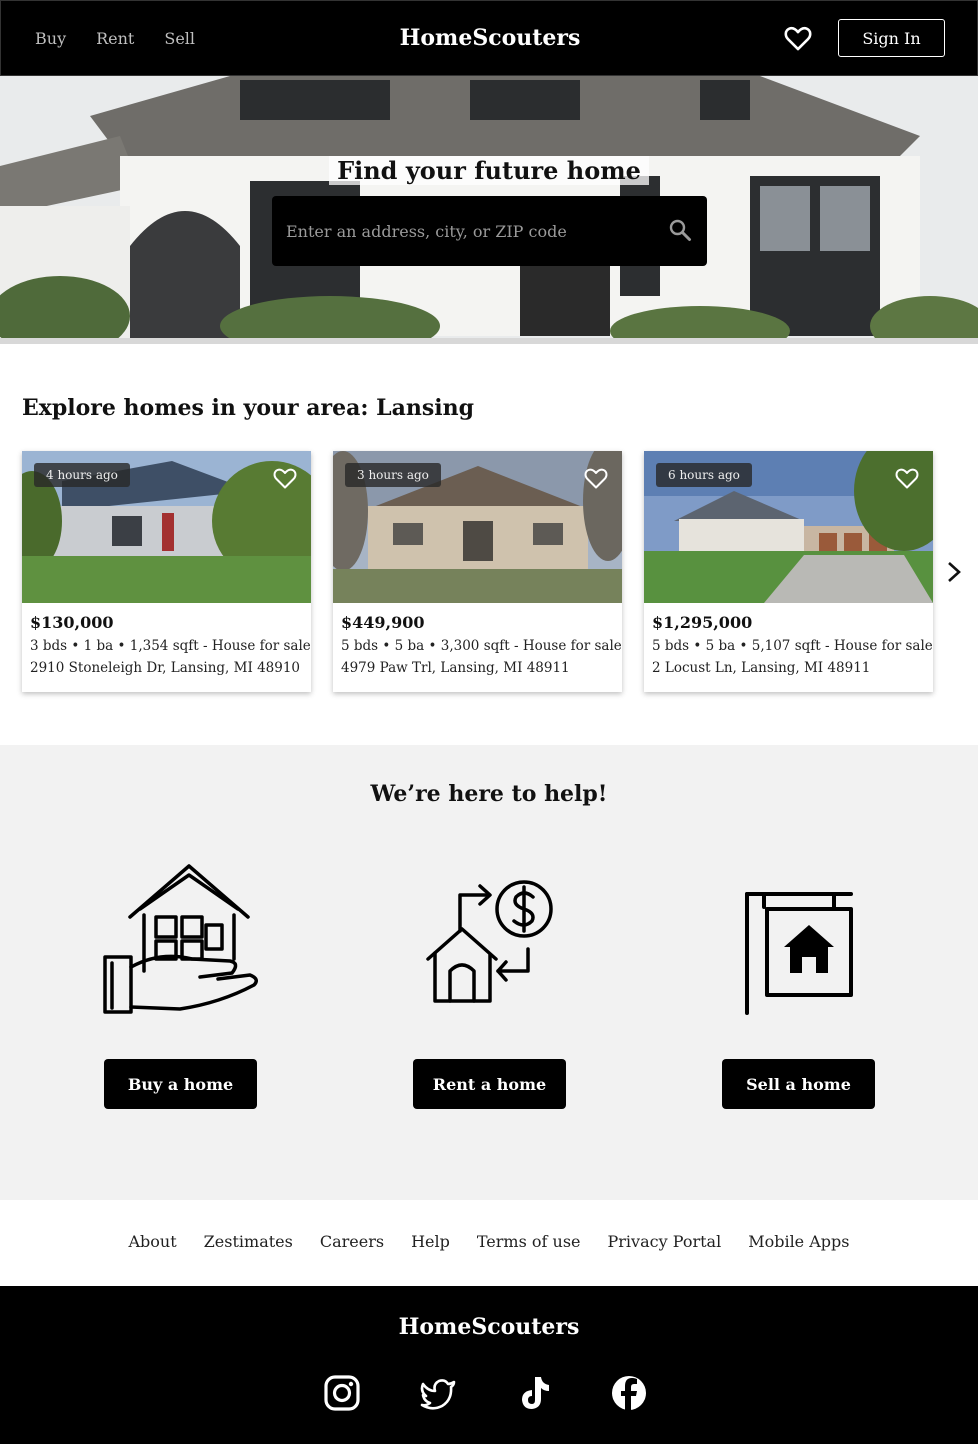 This screenshot has height=1444, width=978. Describe the element at coordinates (352, 1241) in the screenshot. I see `footer-link-careers: Careers` at that location.